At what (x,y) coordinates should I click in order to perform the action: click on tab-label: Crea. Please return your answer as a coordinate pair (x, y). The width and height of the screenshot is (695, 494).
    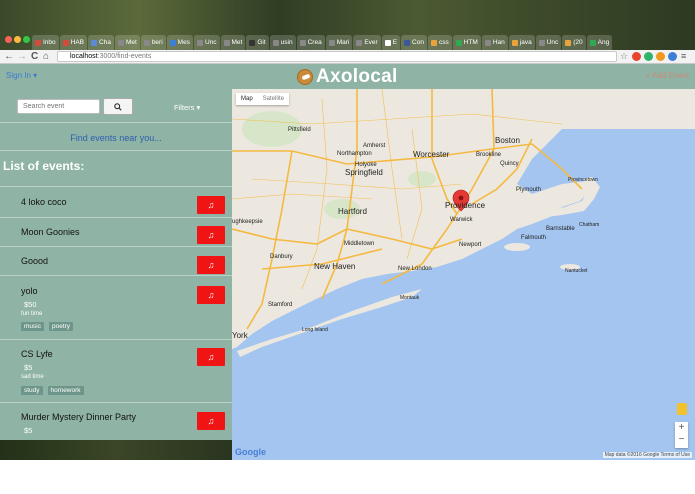
    Looking at the image, I should click on (314, 42).